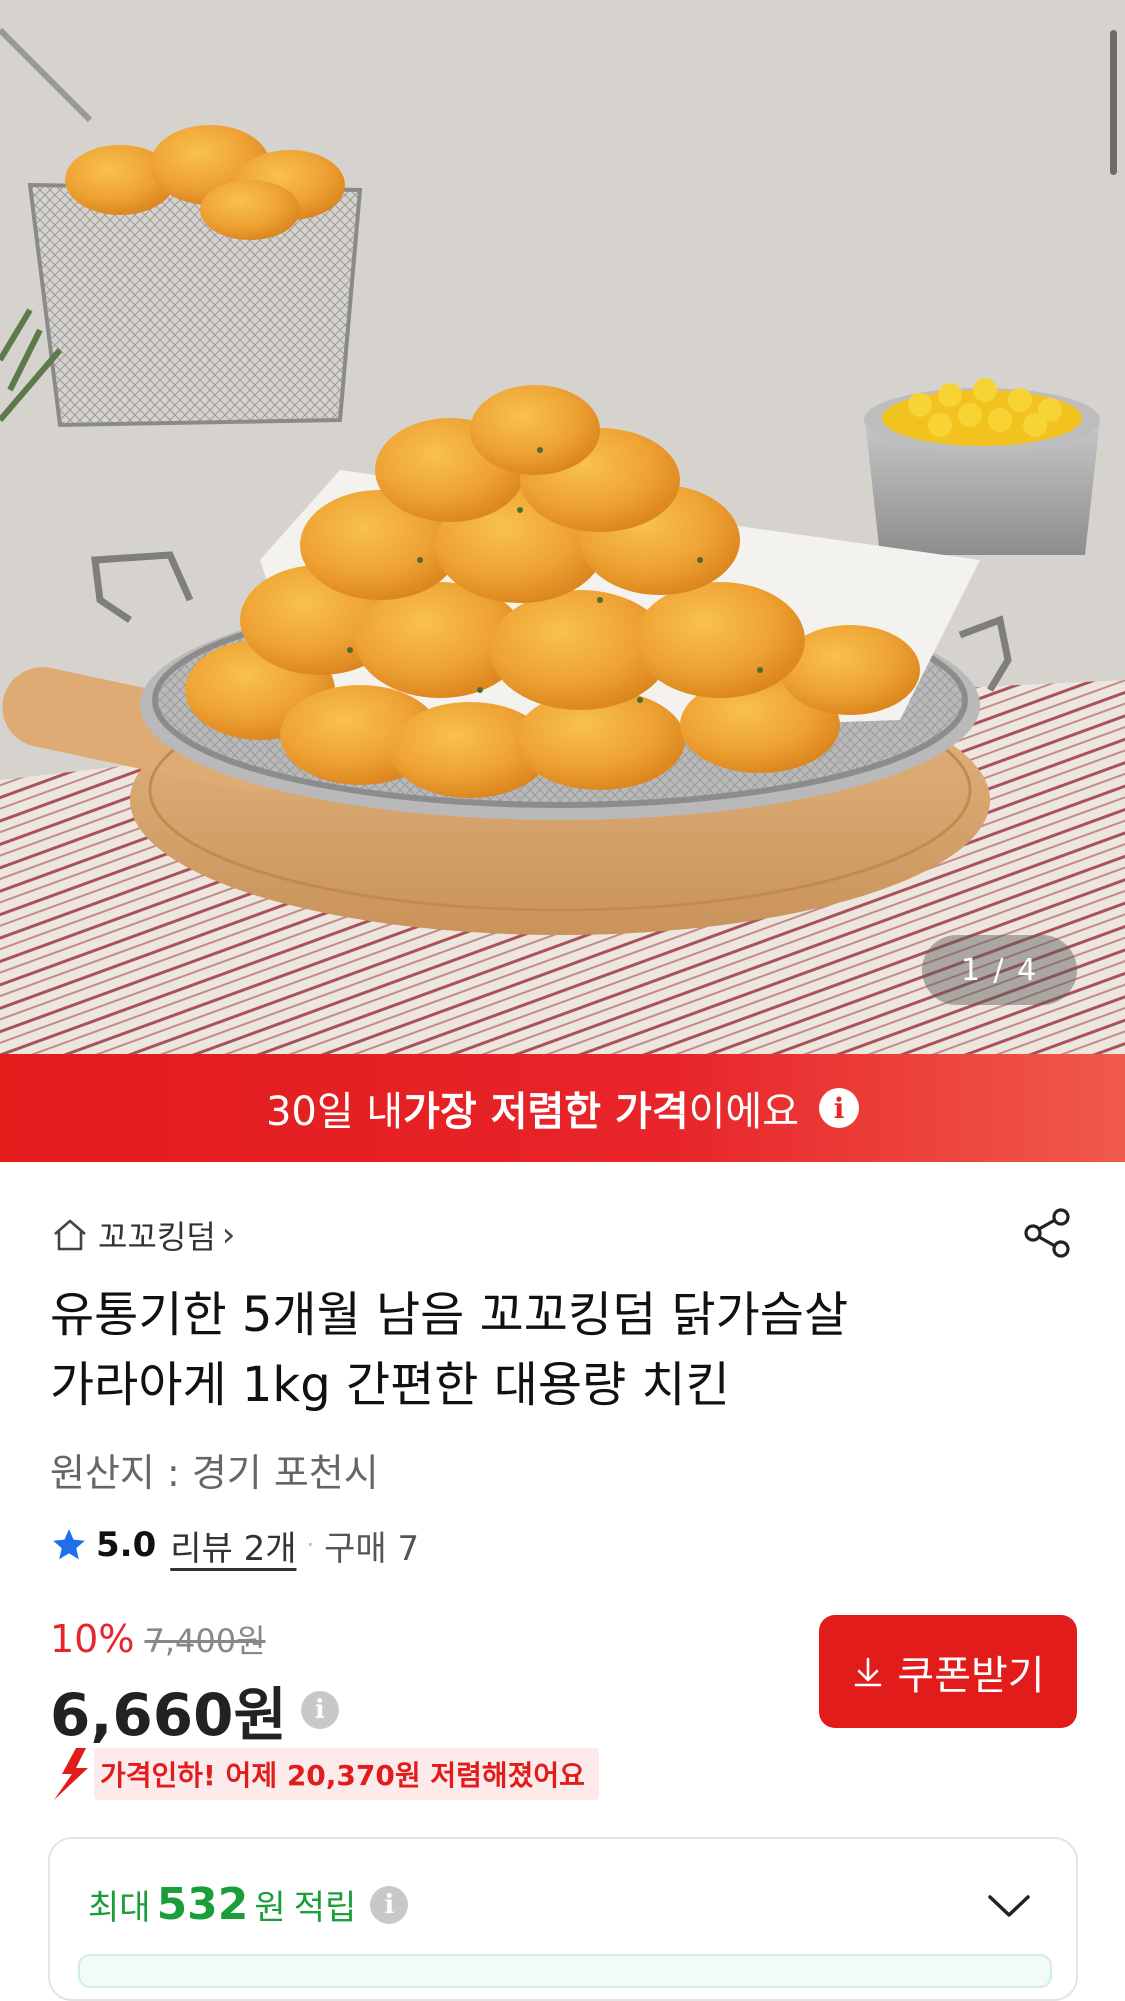 The height and width of the screenshot is (2001, 1125). I want to click on chevron-down-icon, so click(1009, 1906).